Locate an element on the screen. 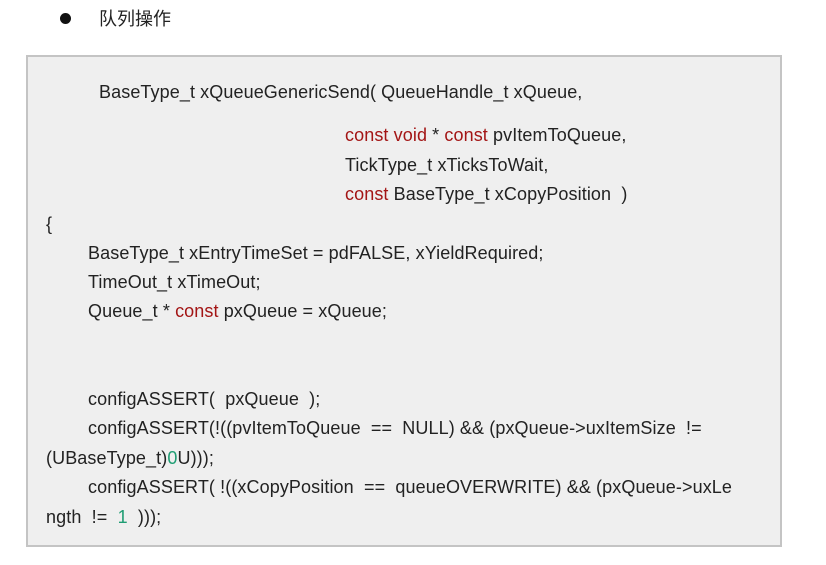 The height and width of the screenshot is (565, 826). code-text: pxQueue = xQueue; is located at coordinates (303, 311).